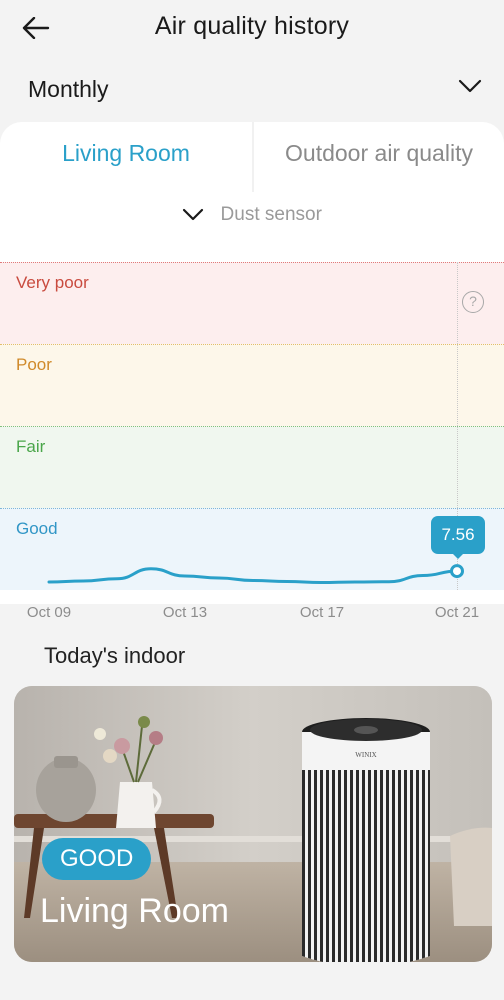 This screenshot has height=1000, width=504. I want to click on dust-series-line, so click(253, 576).